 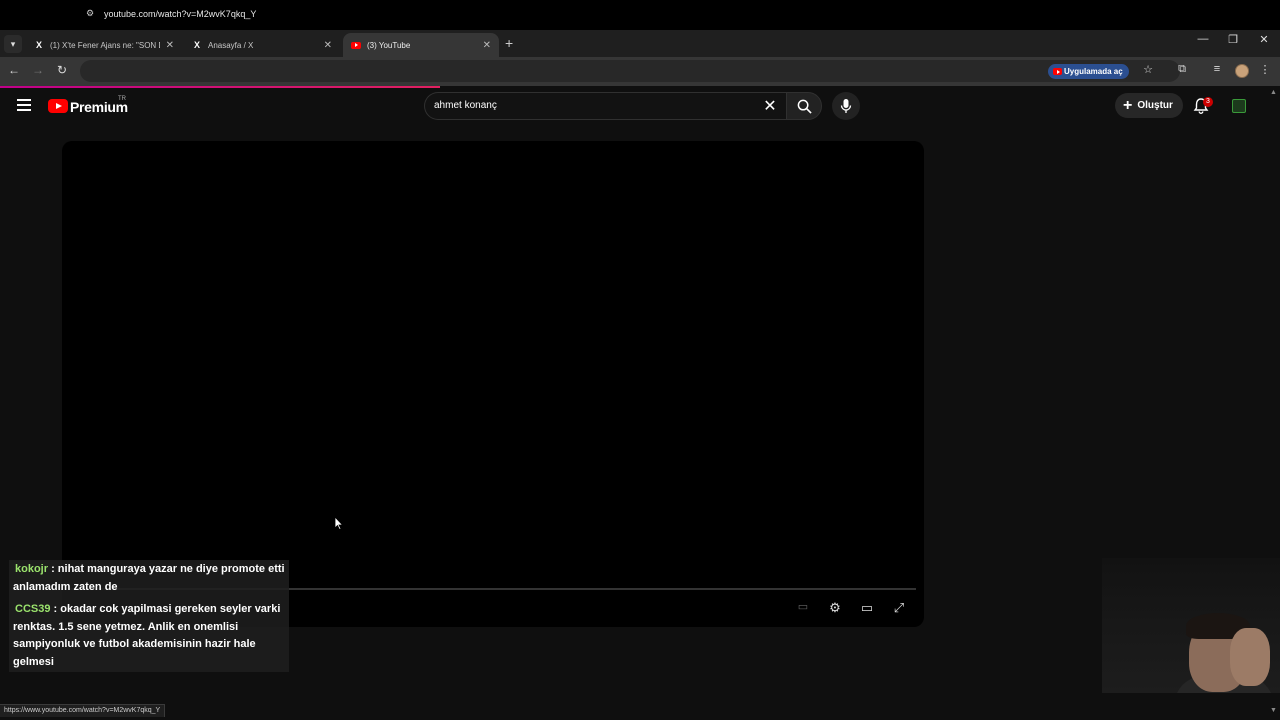 What do you see at coordinates (33, 609) in the screenshot?
I see `chat-username: CCS39` at bounding box center [33, 609].